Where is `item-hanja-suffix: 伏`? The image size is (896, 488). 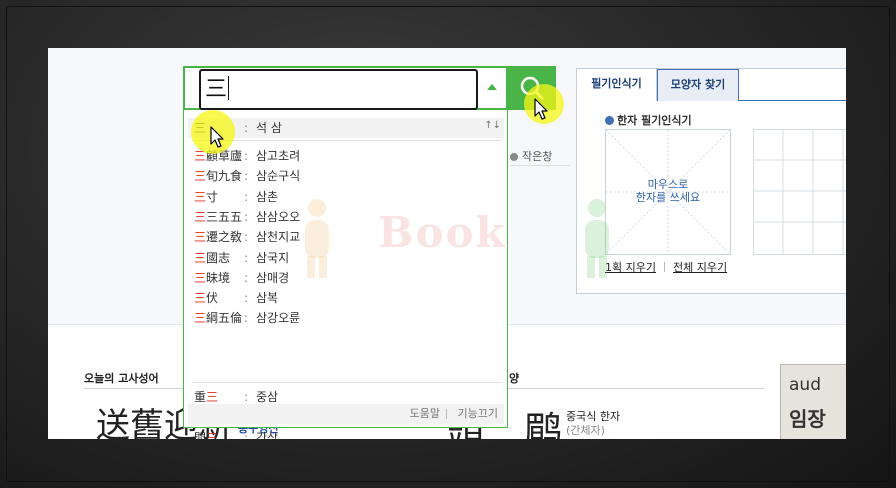 item-hanja-suffix: 伏 is located at coordinates (212, 298).